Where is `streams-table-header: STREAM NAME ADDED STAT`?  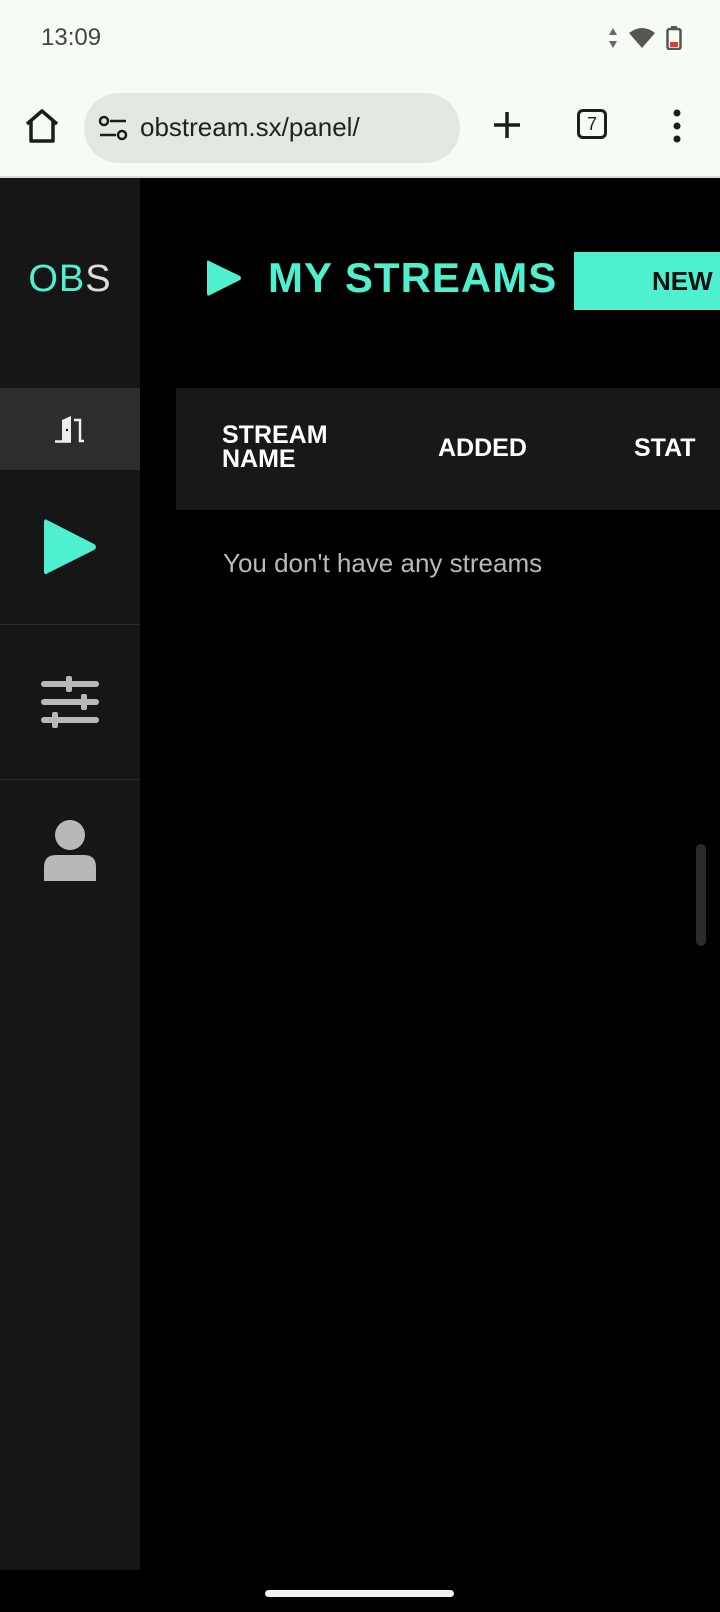 streams-table-header: STREAM NAME ADDED STAT is located at coordinates (448, 449).